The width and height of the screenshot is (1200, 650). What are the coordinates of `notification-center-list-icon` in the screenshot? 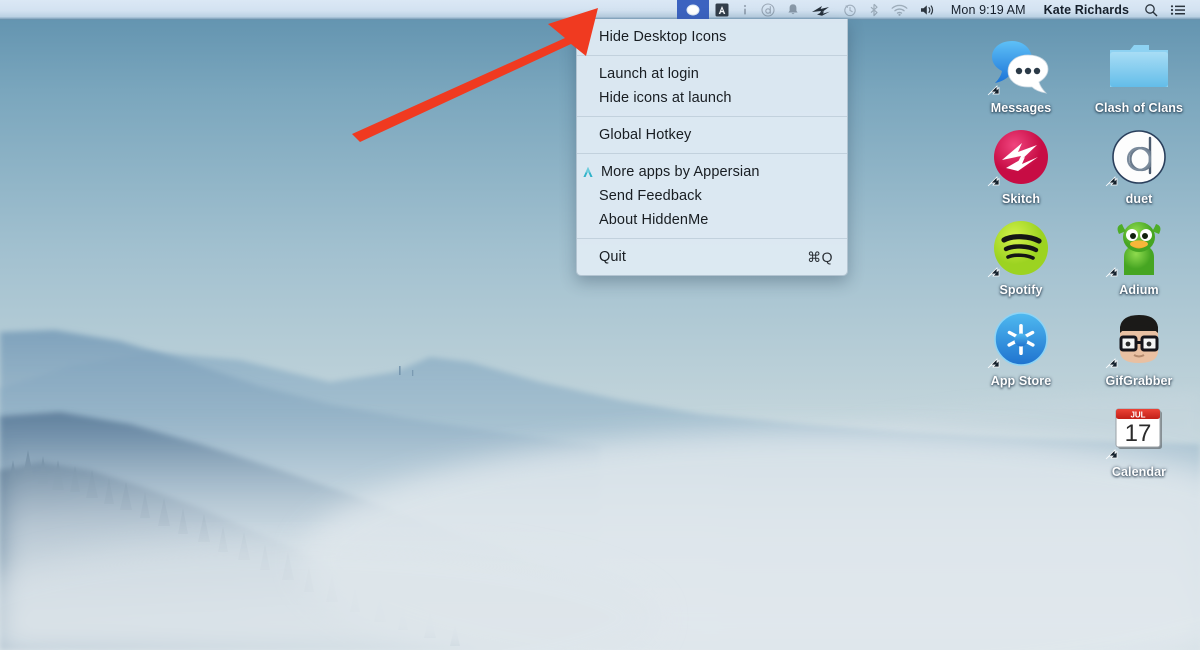 It's located at (1178, 10).